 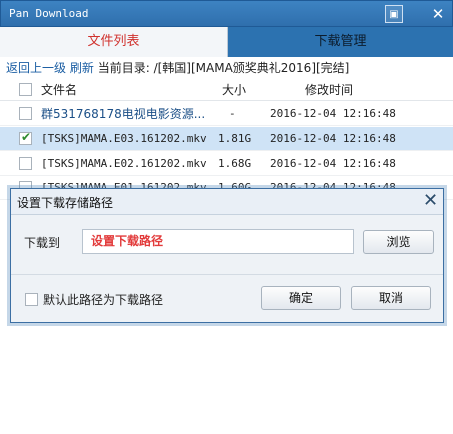 I want to click on select-all-checkbox, so click(x=25, y=89).